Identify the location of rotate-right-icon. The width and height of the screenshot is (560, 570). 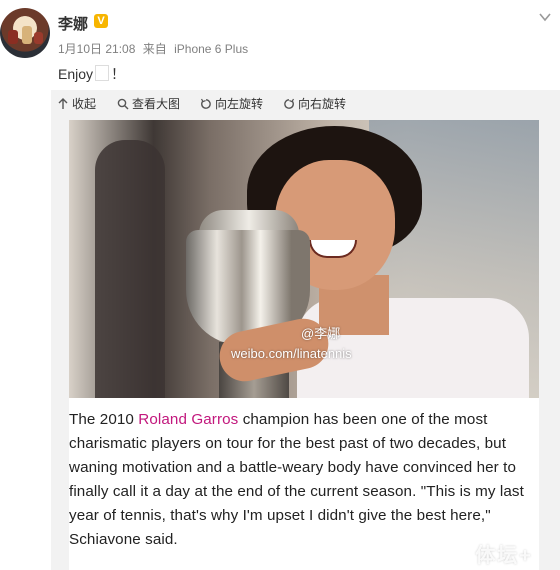
(289, 103).